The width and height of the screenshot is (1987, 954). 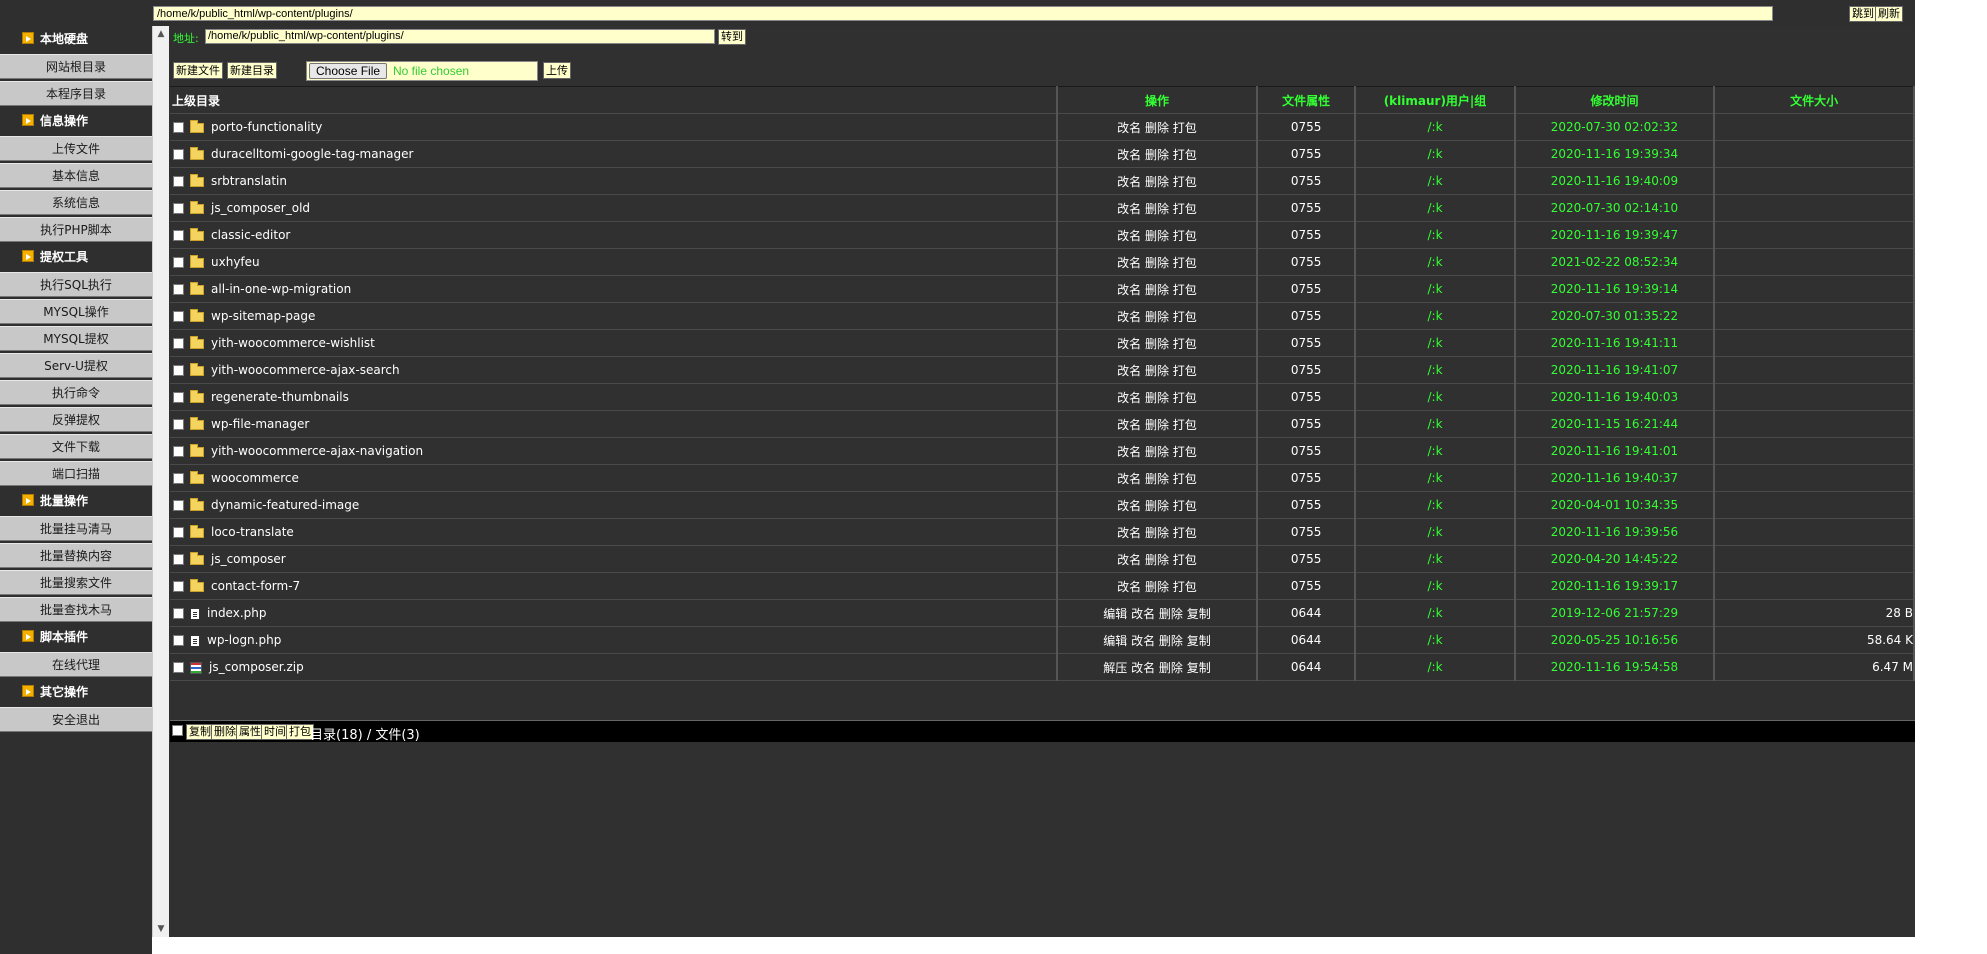 I want to click on parent-dir-link: 上级目录, so click(x=614, y=100).